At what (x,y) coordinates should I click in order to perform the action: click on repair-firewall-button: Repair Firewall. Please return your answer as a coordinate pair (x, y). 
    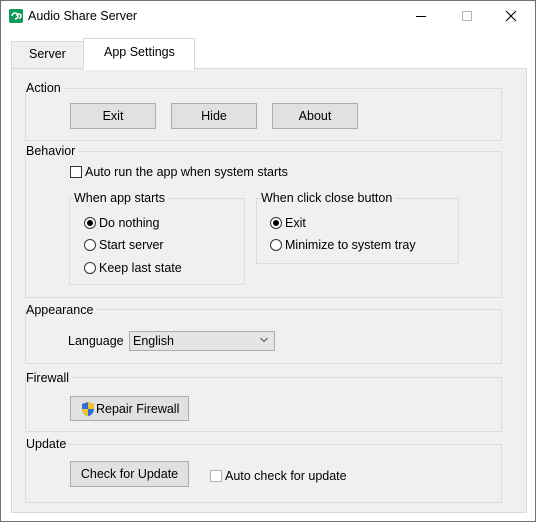
    Looking at the image, I should click on (129, 408).